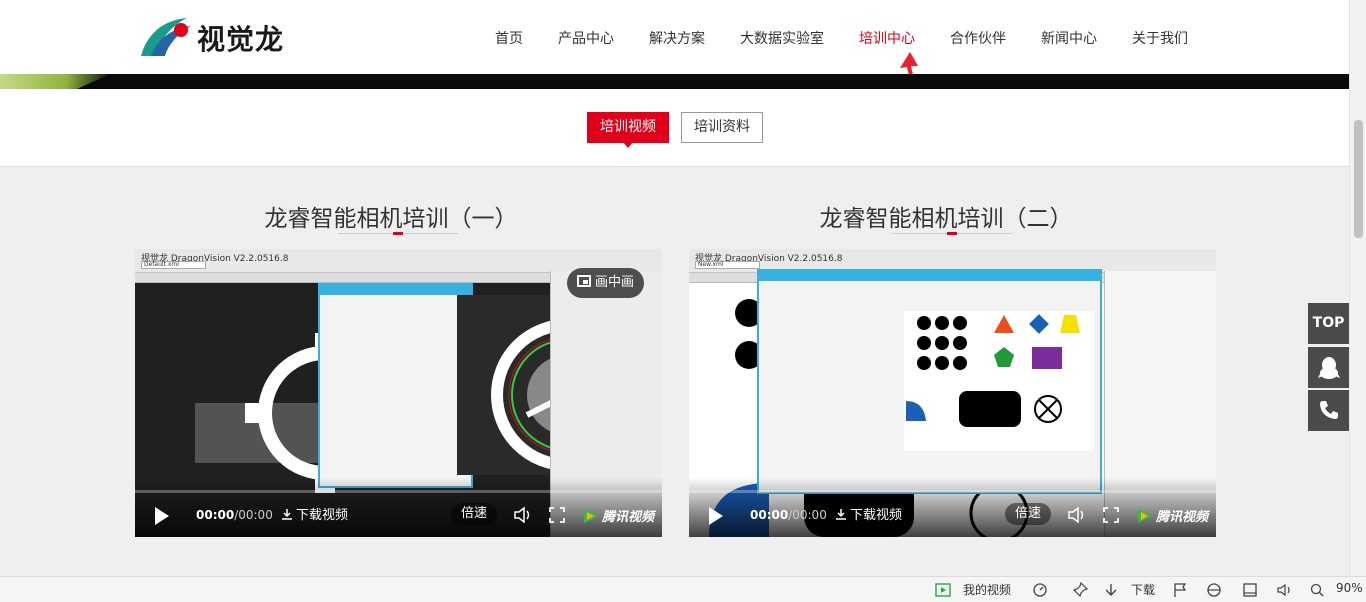 The image size is (1366, 602). What do you see at coordinates (628, 130) in the screenshot?
I see `tab-training-video: 培训视频` at bounding box center [628, 130].